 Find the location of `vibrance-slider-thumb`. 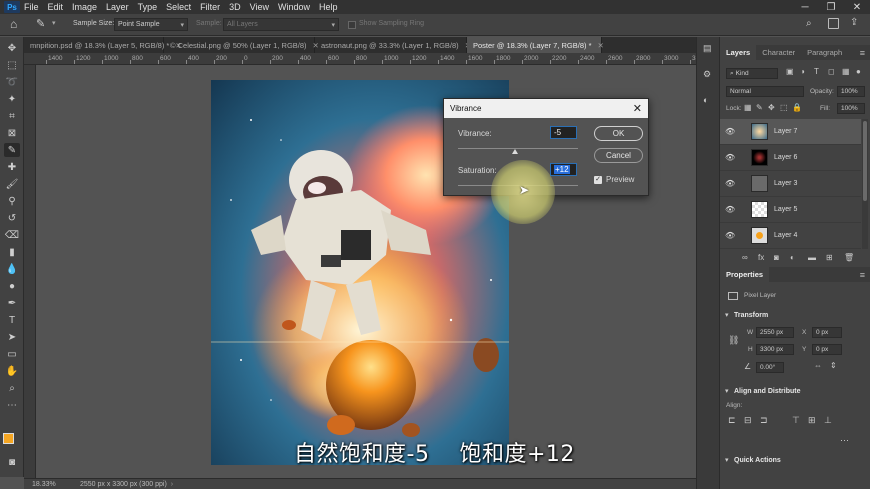

vibrance-slider-thumb is located at coordinates (515, 151).